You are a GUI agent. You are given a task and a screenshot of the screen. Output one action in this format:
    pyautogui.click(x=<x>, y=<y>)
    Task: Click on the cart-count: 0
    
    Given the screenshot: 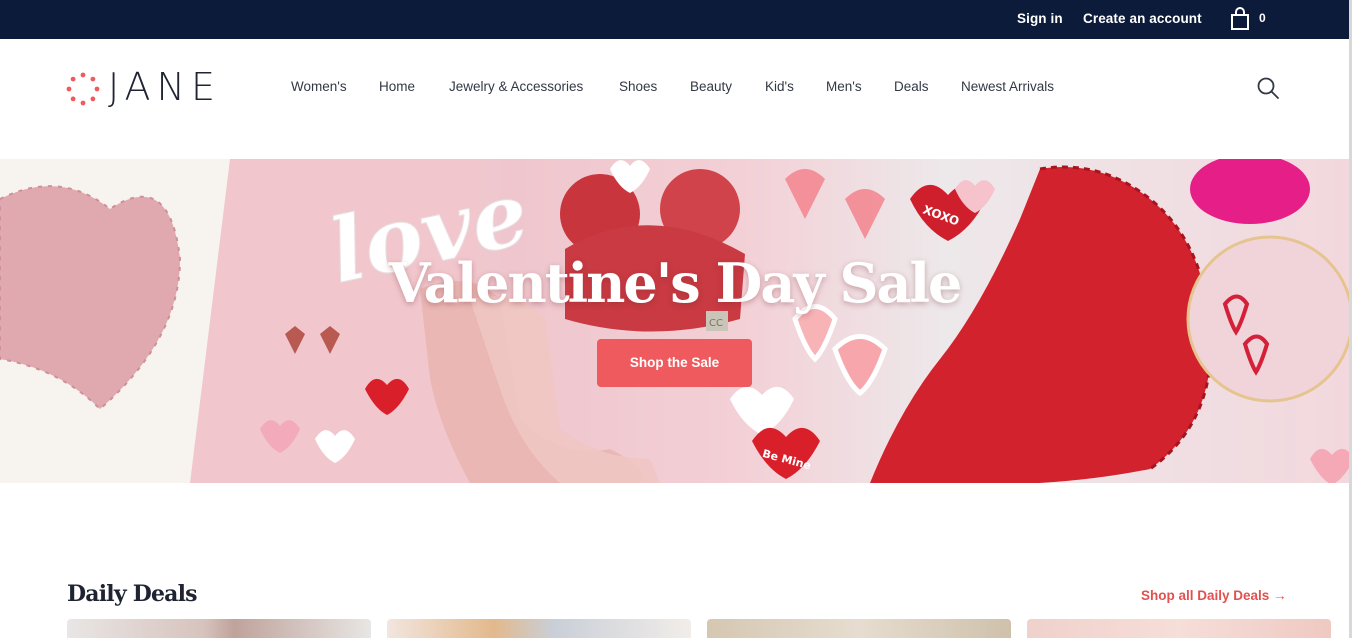 What is the action you would take?
    pyautogui.click(x=1262, y=18)
    